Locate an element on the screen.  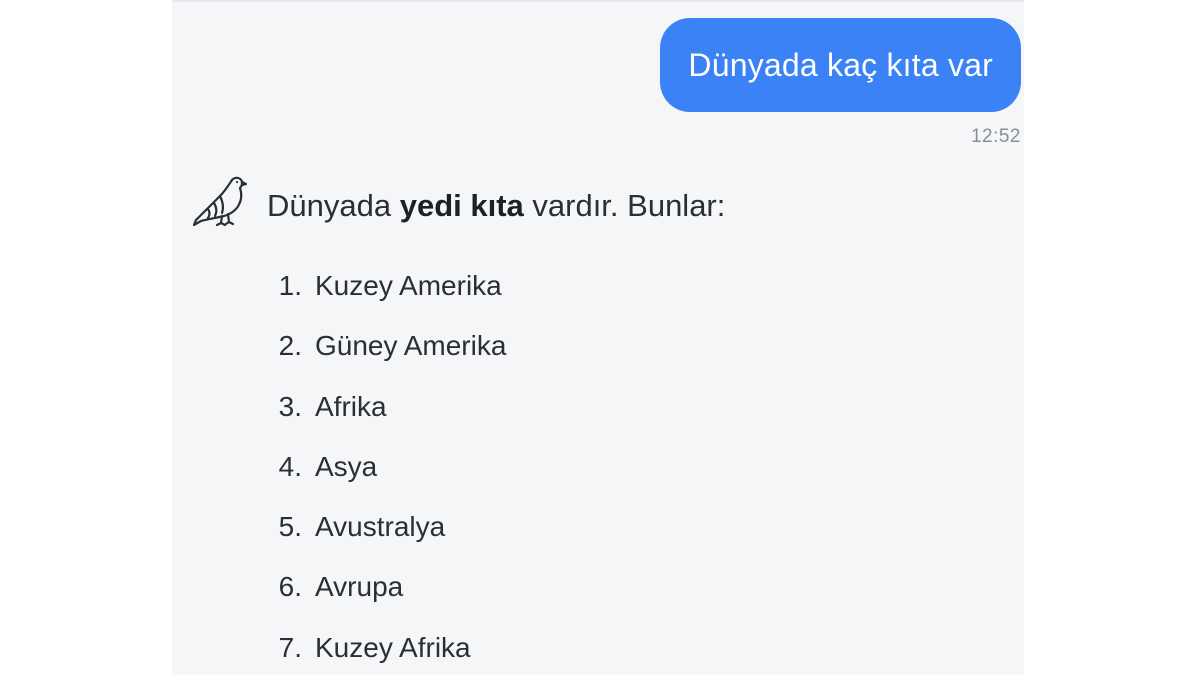
user-message-bubble: Dünyada kaç kıta var is located at coordinates (840, 65).